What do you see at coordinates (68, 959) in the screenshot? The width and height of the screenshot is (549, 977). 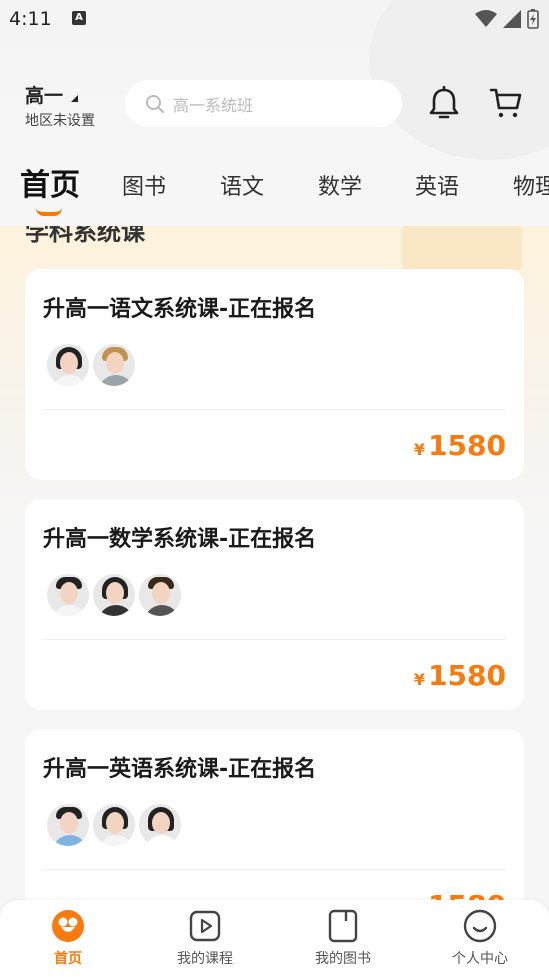 I see `nav-label: 首页` at bounding box center [68, 959].